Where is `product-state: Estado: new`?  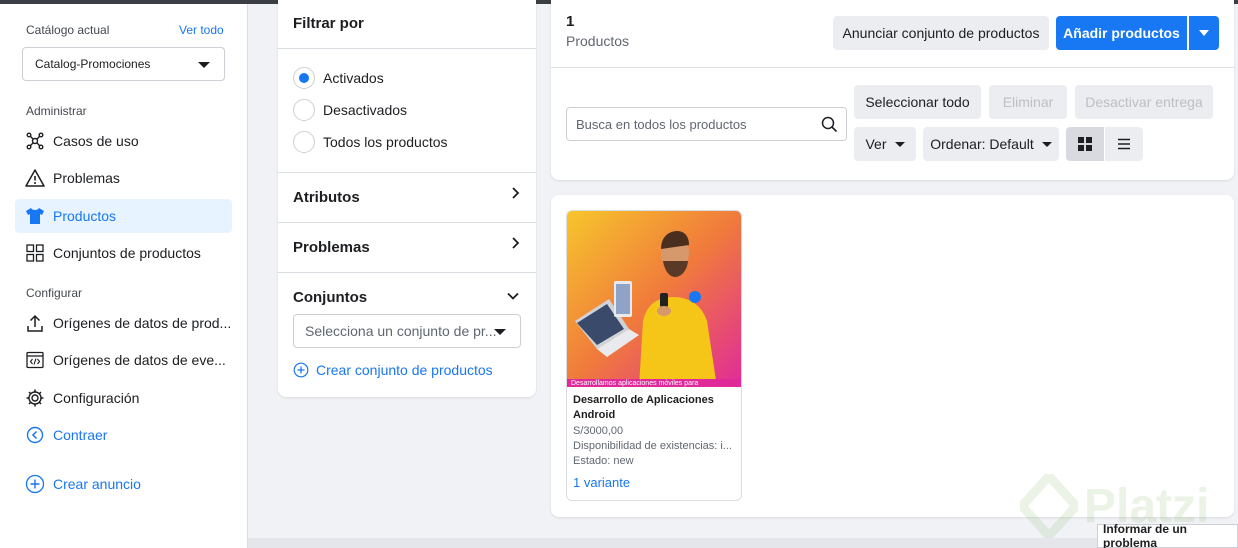 product-state: Estado: new is located at coordinates (603, 461).